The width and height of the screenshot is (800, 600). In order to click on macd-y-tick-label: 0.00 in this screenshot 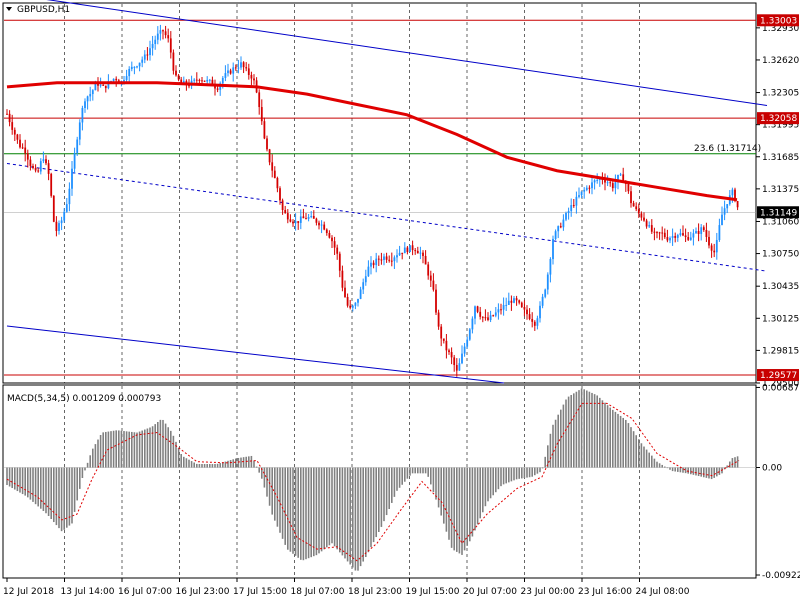, I will do `click(772, 469)`.